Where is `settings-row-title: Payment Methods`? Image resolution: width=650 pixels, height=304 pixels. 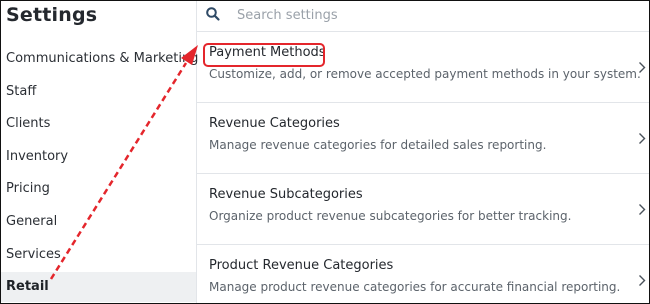 settings-row-title: Payment Methods is located at coordinates (267, 52).